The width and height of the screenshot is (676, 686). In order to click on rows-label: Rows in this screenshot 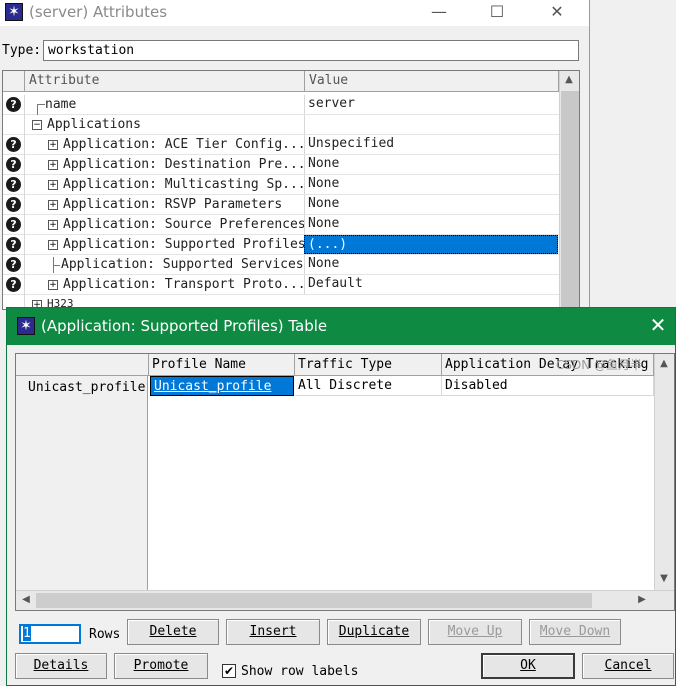, I will do `click(105, 634)`.